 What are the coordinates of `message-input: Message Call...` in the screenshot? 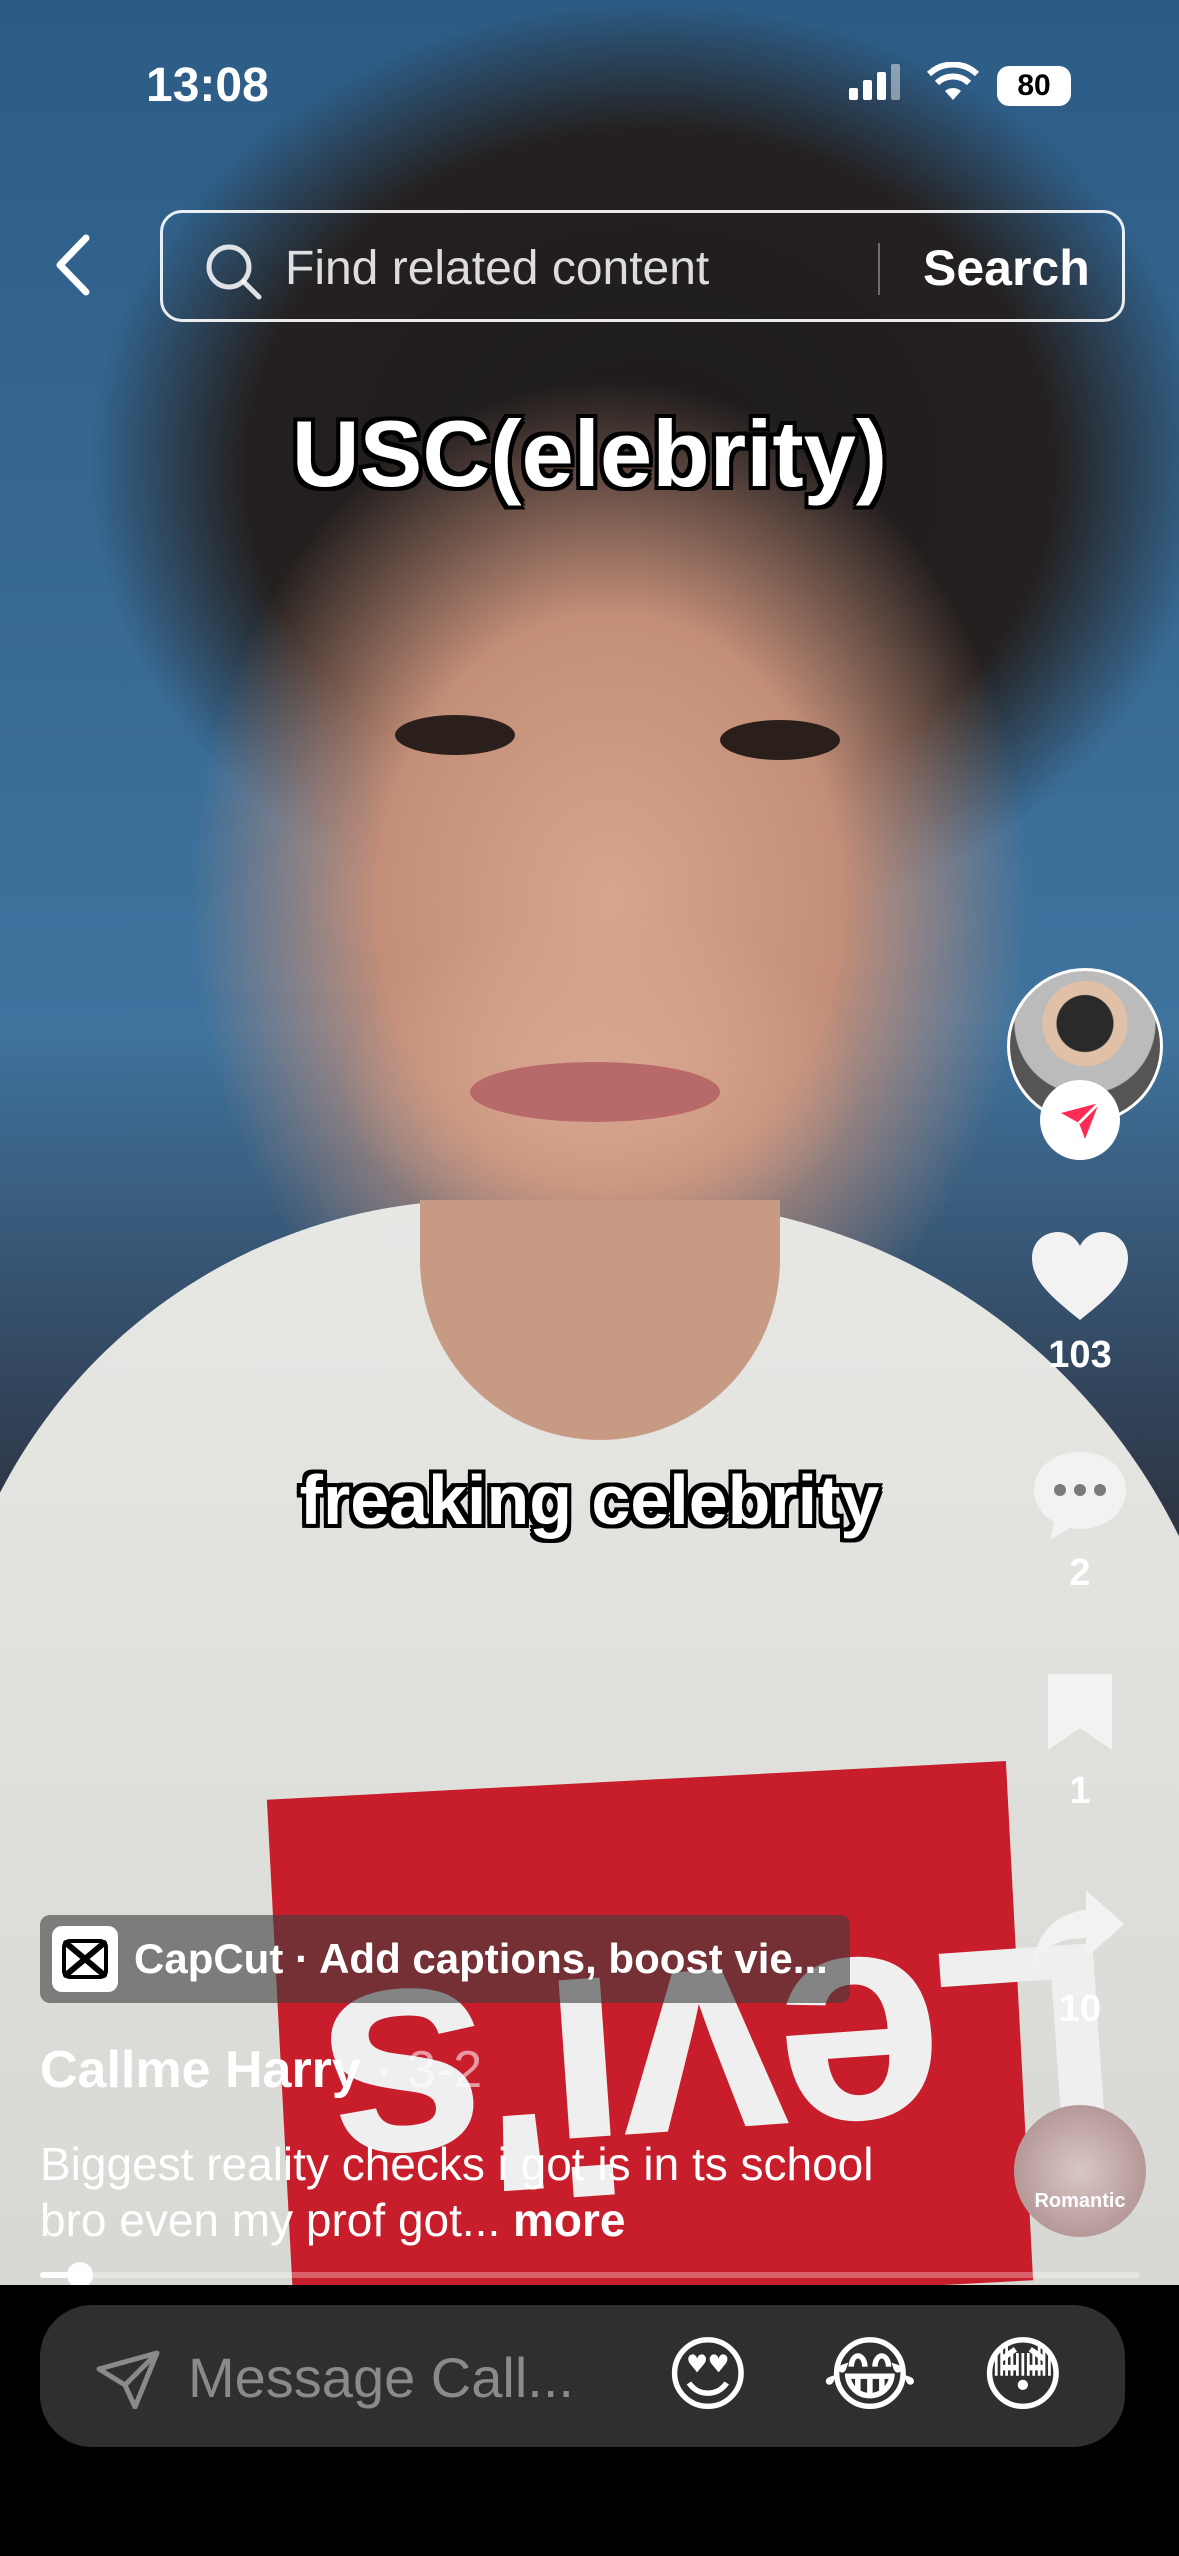 It's located at (381, 2377).